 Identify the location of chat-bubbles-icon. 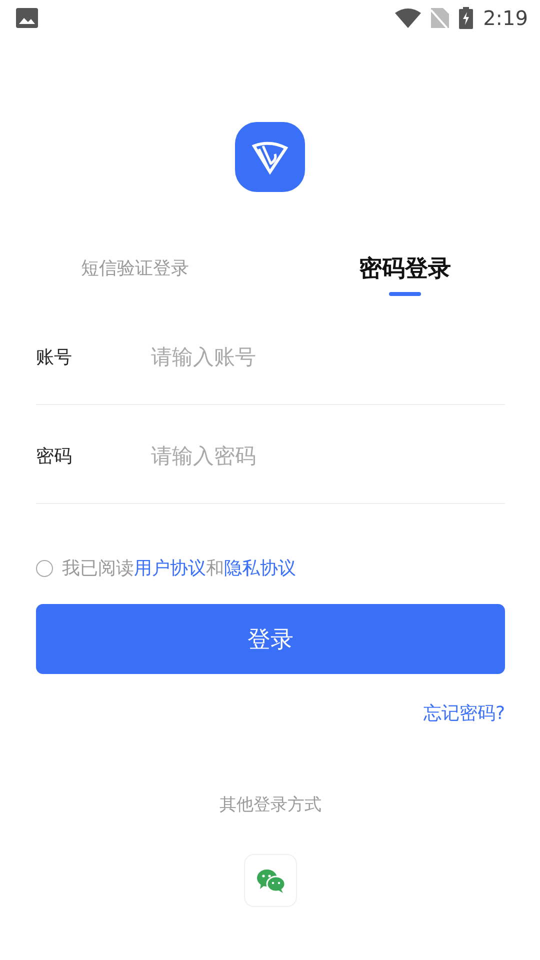
(271, 881).